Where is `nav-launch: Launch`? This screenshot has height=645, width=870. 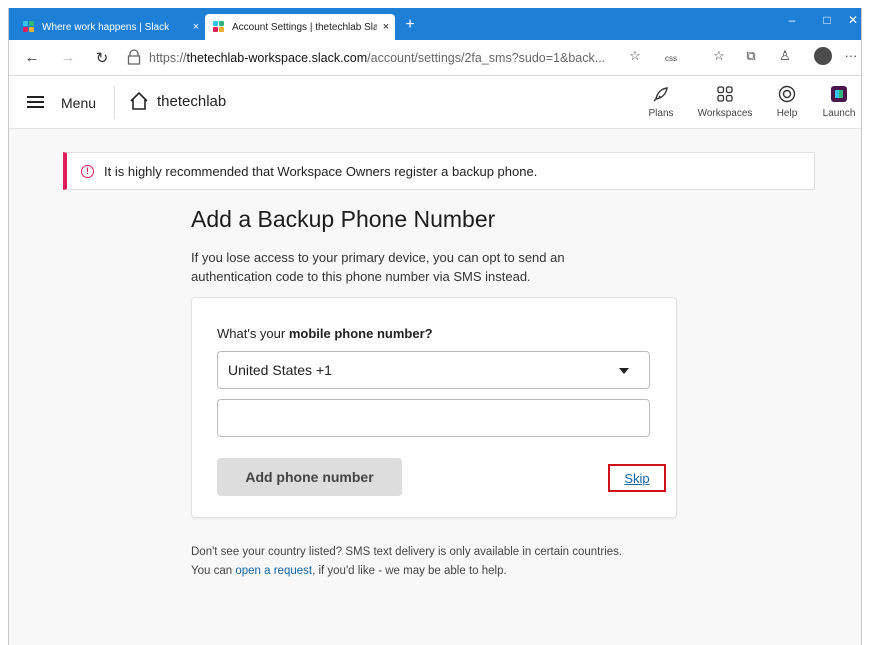 nav-launch: Launch is located at coordinates (838, 101).